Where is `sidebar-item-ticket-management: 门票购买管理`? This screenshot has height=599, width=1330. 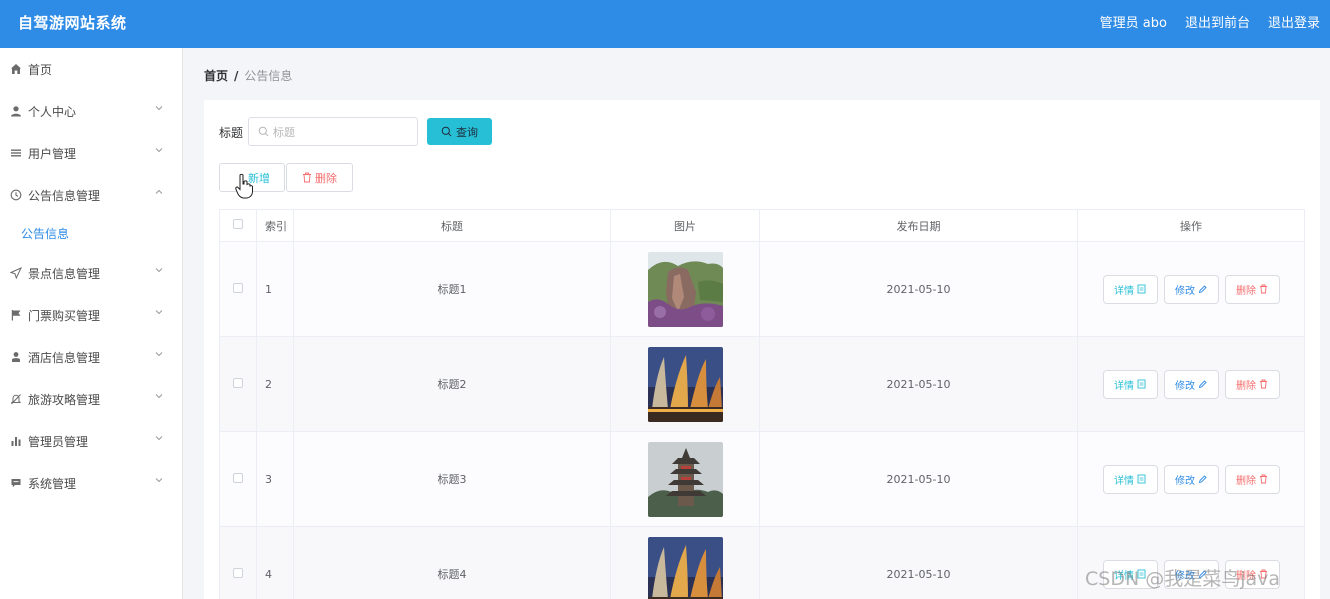
sidebar-item-ticket-management: 门票购买管理 is located at coordinates (91, 315).